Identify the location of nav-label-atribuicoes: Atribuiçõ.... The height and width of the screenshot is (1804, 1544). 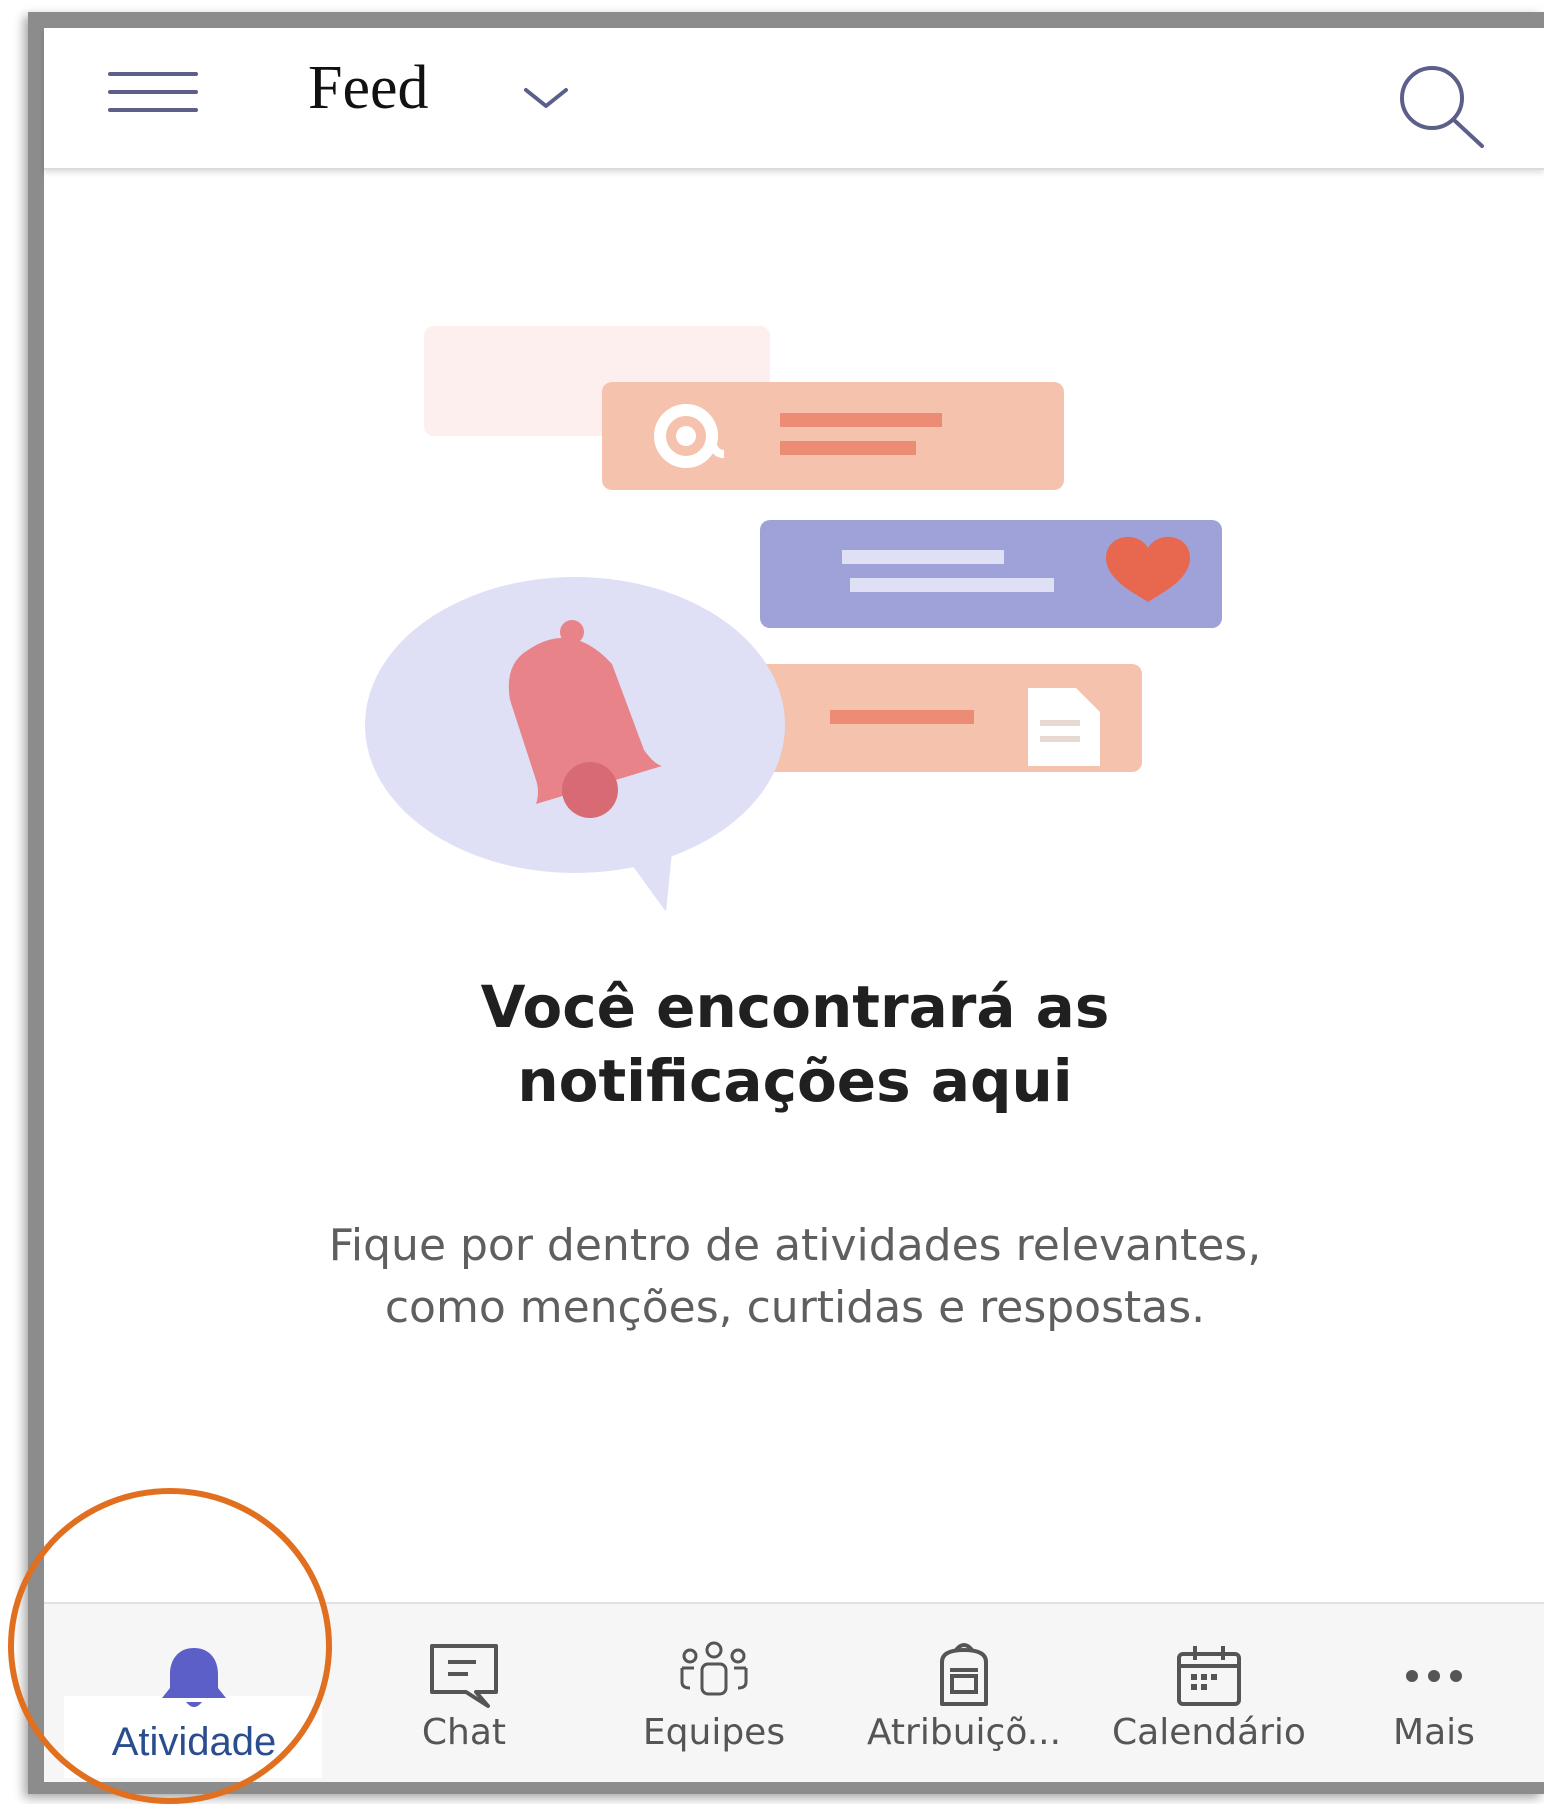
(964, 1732).